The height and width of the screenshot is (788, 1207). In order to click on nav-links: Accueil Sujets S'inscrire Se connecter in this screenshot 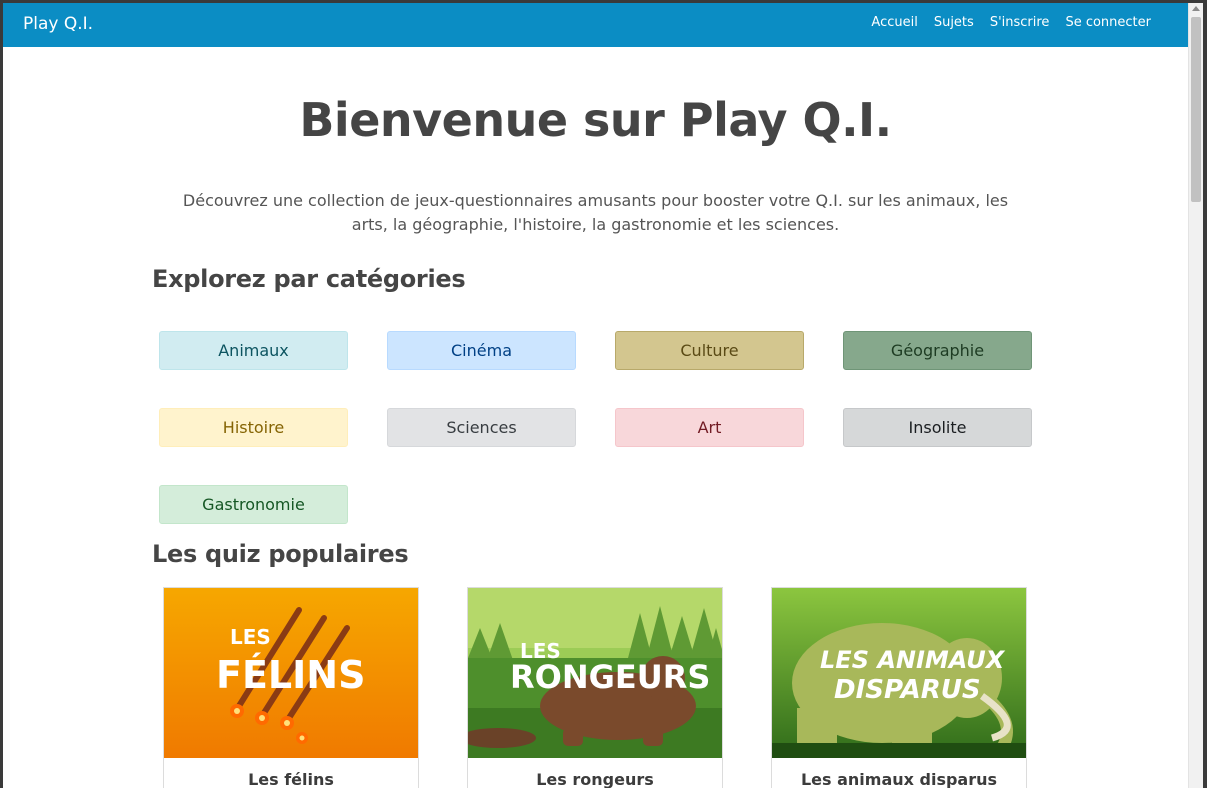, I will do `click(1011, 22)`.